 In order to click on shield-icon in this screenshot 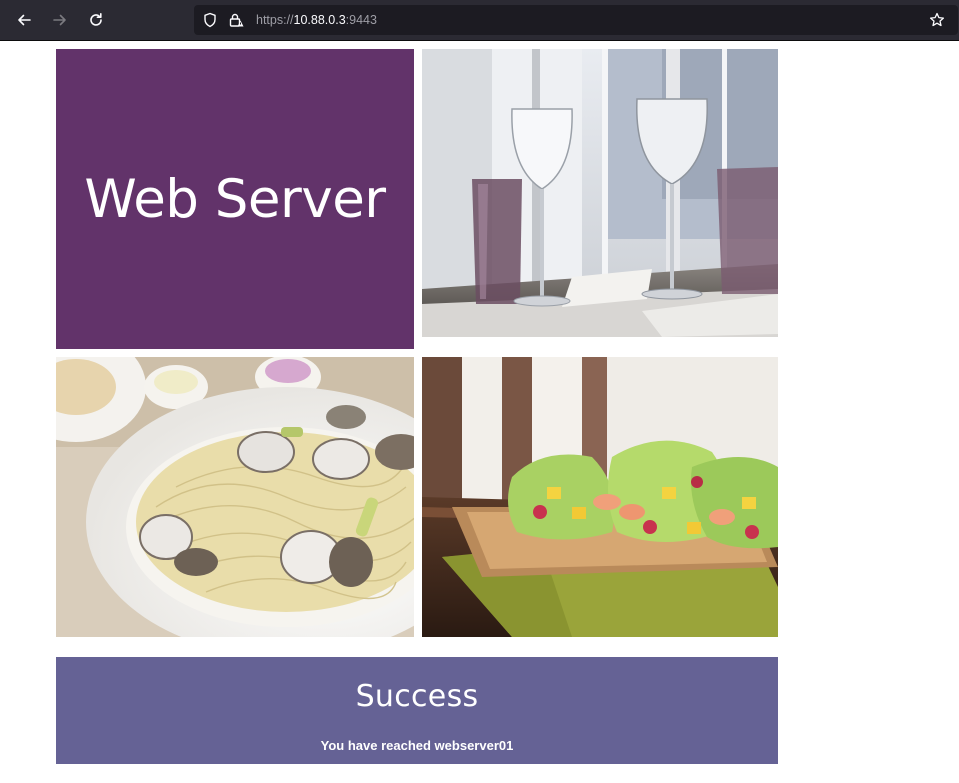, I will do `click(210, 20)`.